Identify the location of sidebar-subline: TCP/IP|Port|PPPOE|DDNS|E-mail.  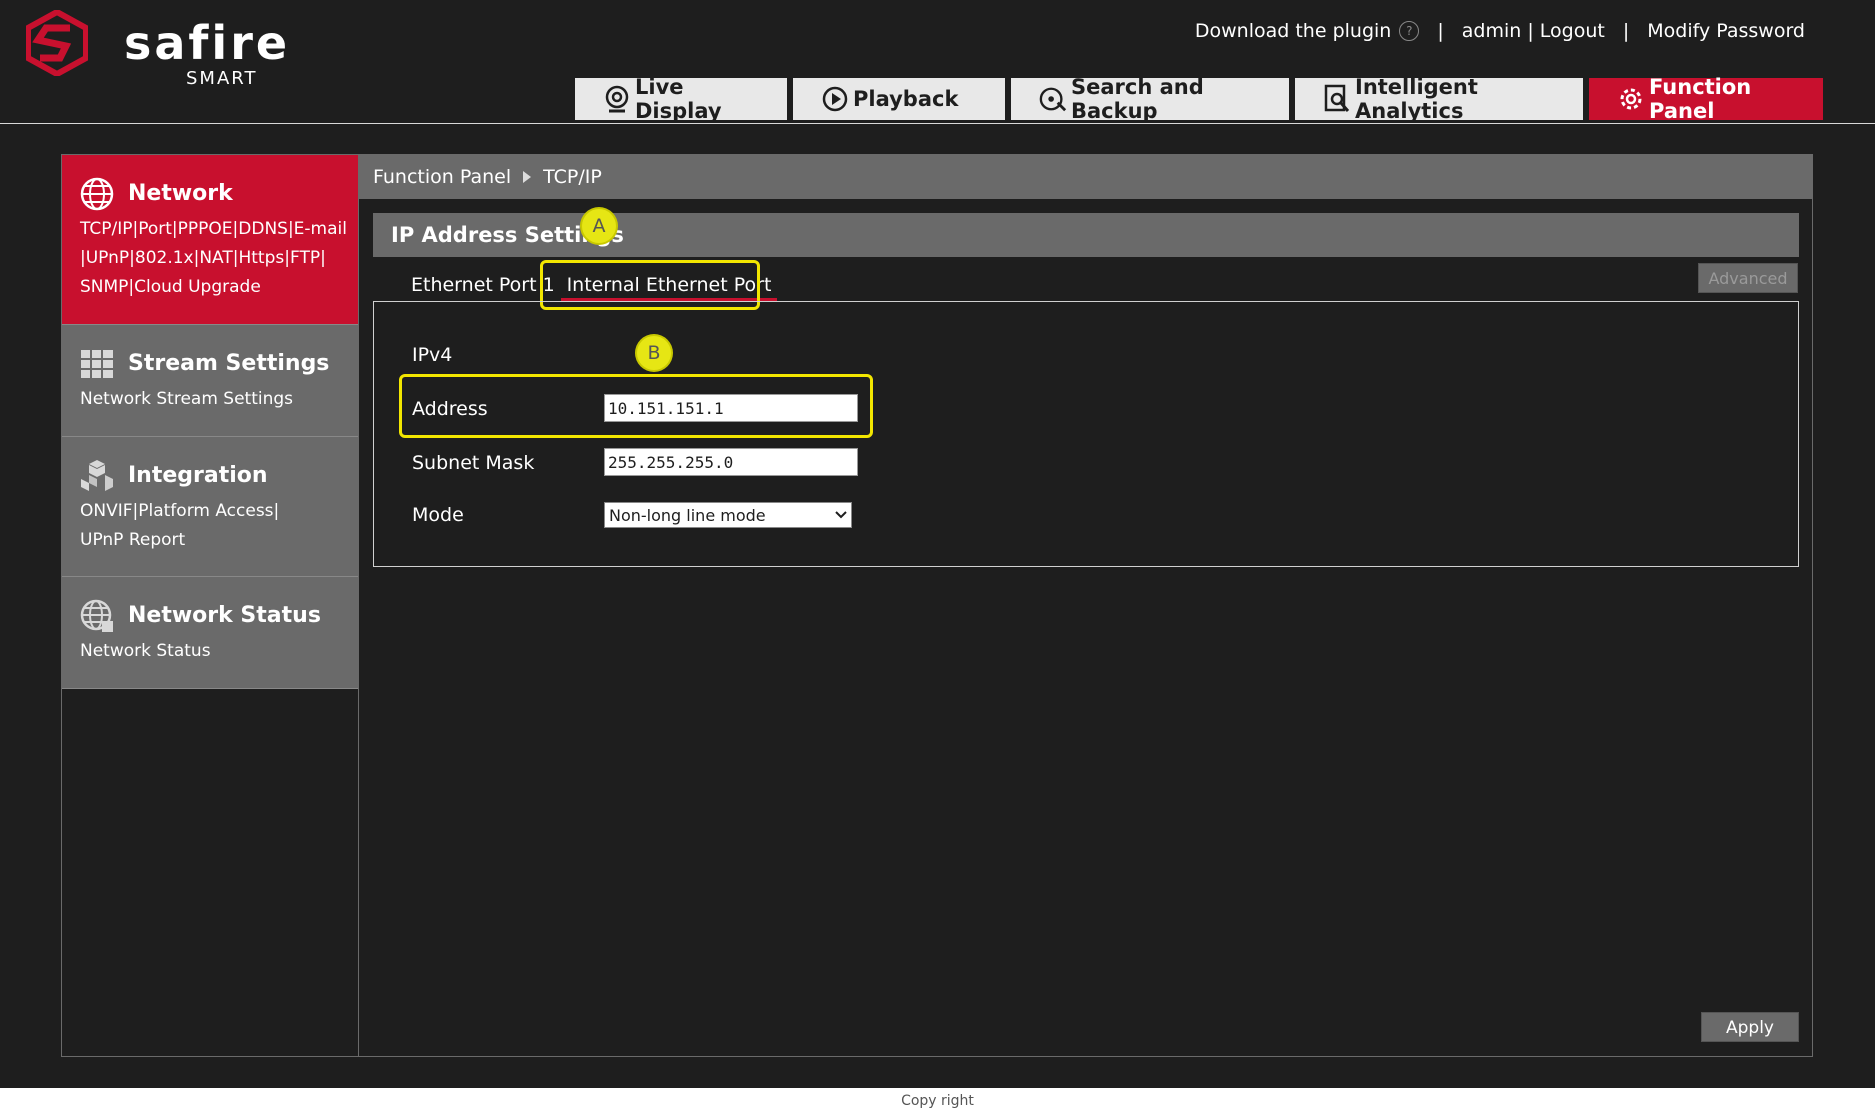
(214, 229).